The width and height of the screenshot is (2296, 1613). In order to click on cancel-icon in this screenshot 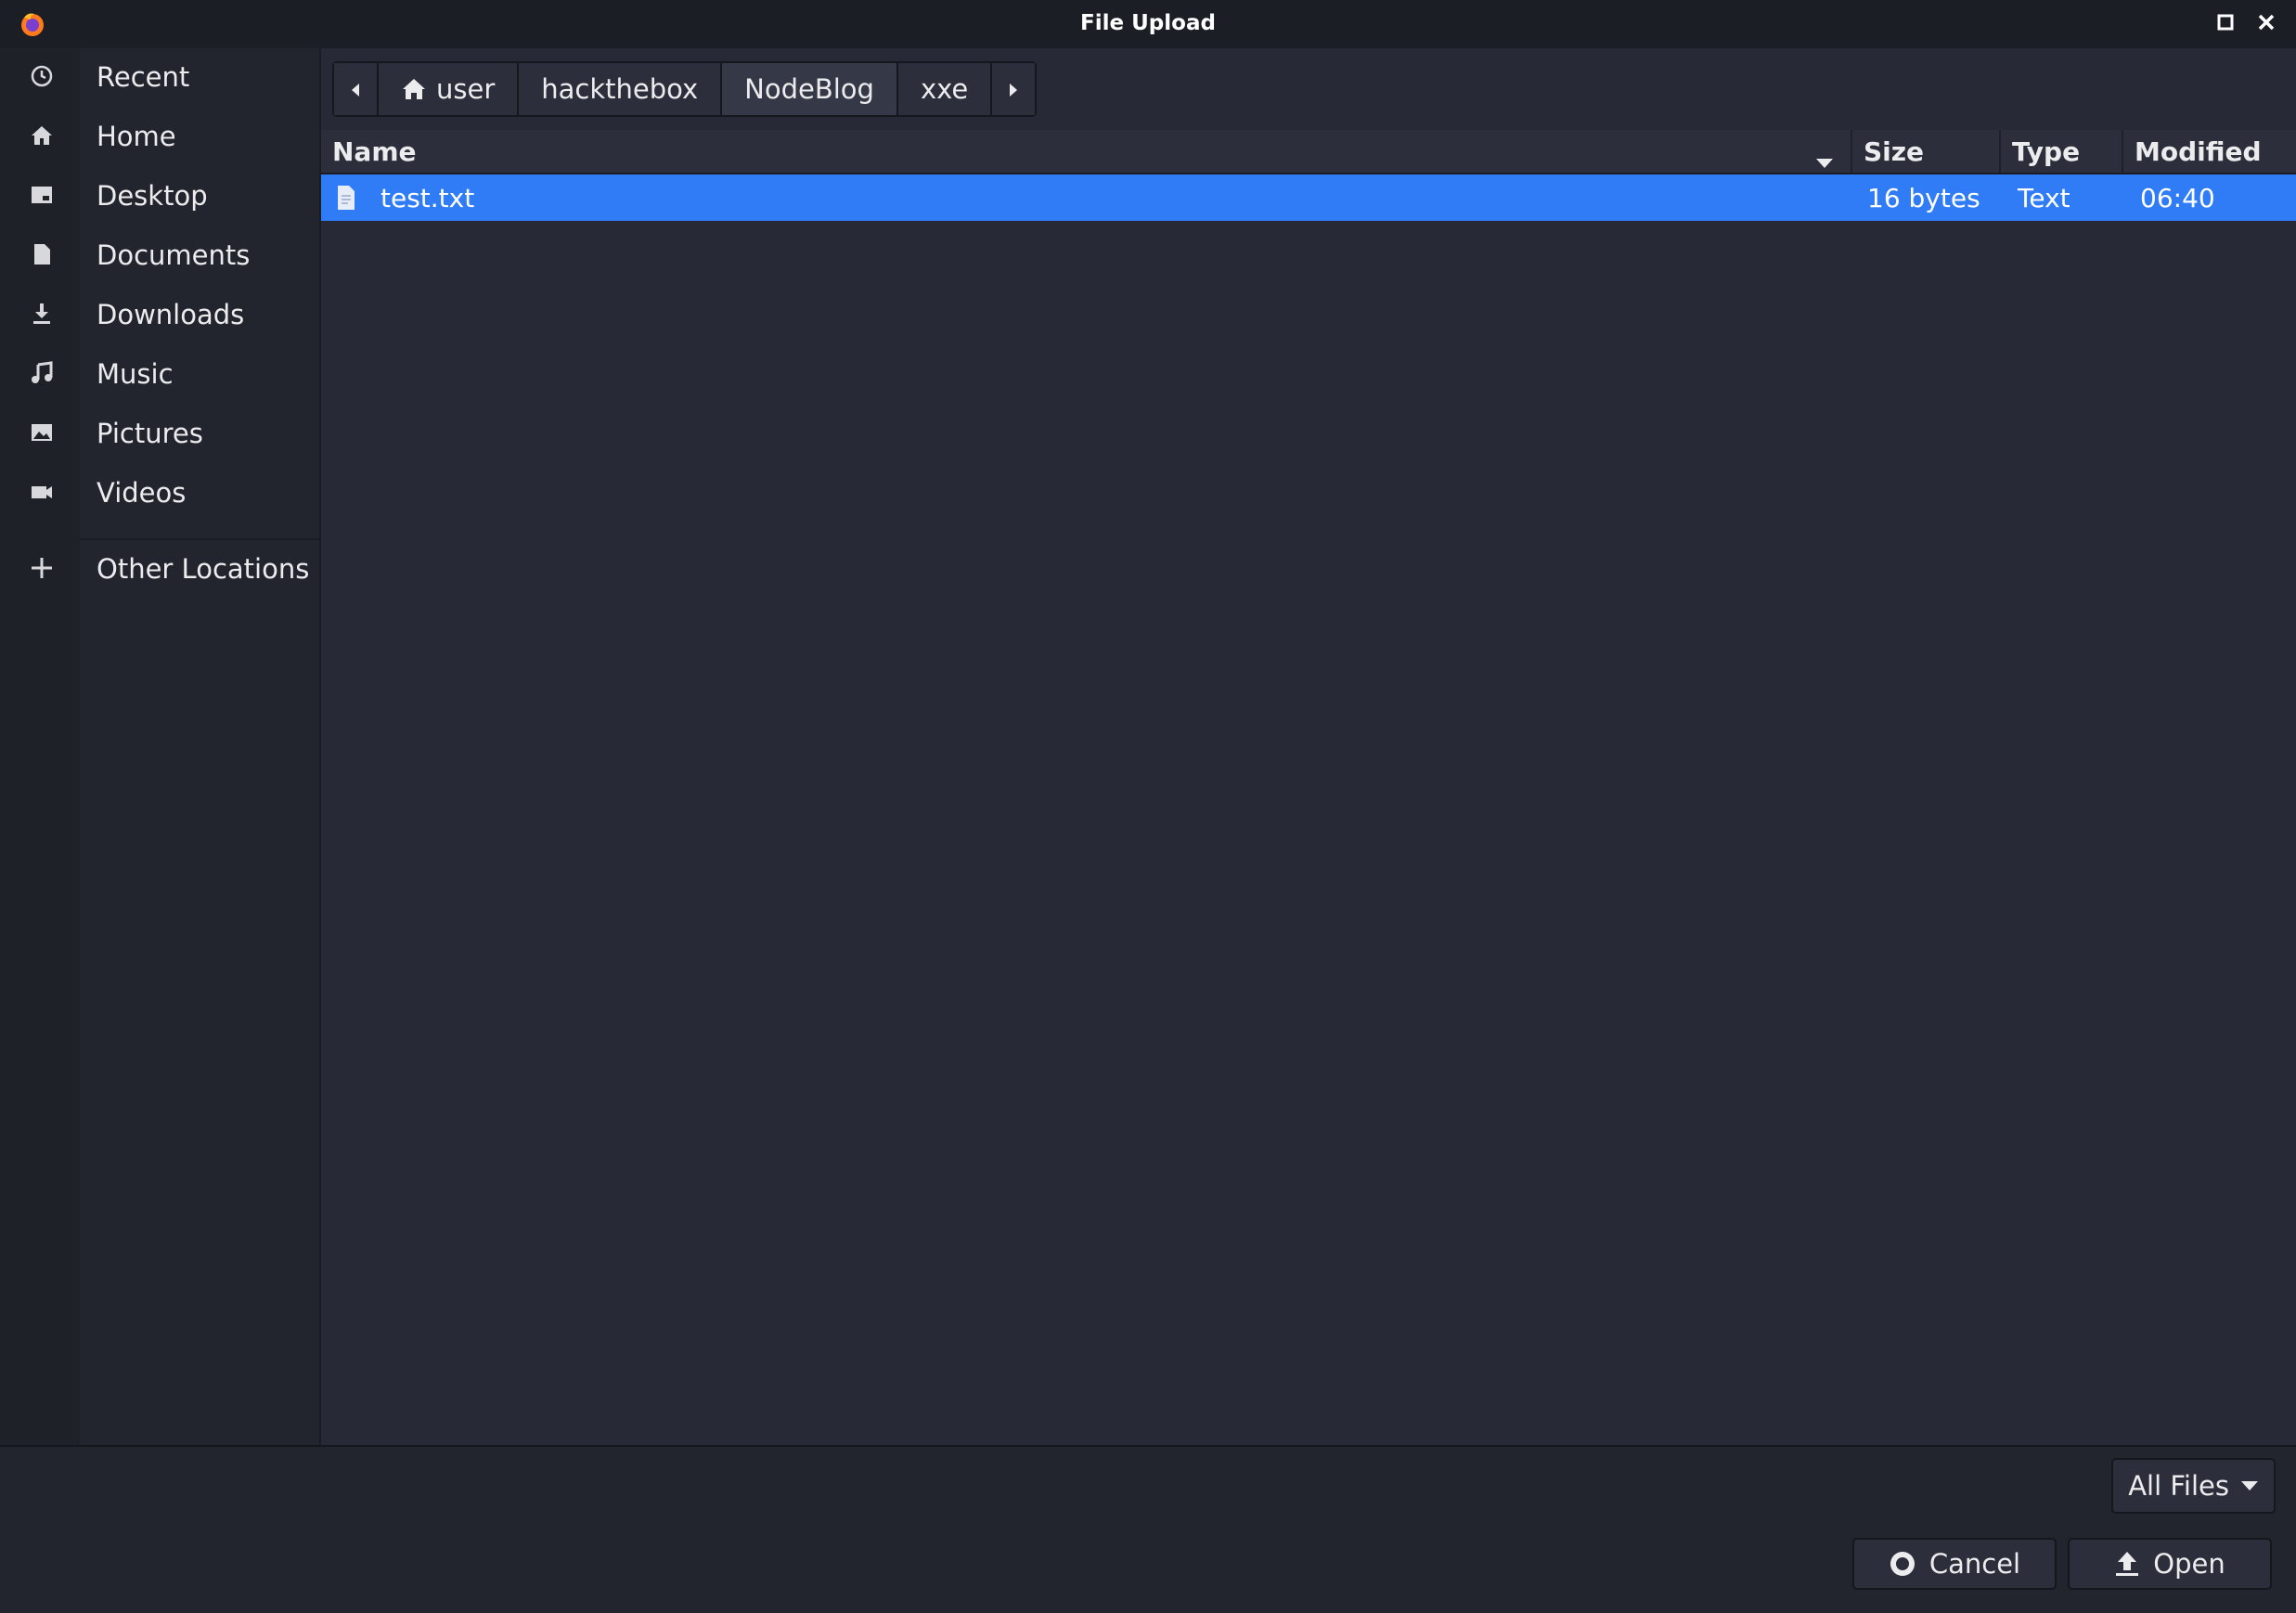, I will do `click(1902, 1564)`.